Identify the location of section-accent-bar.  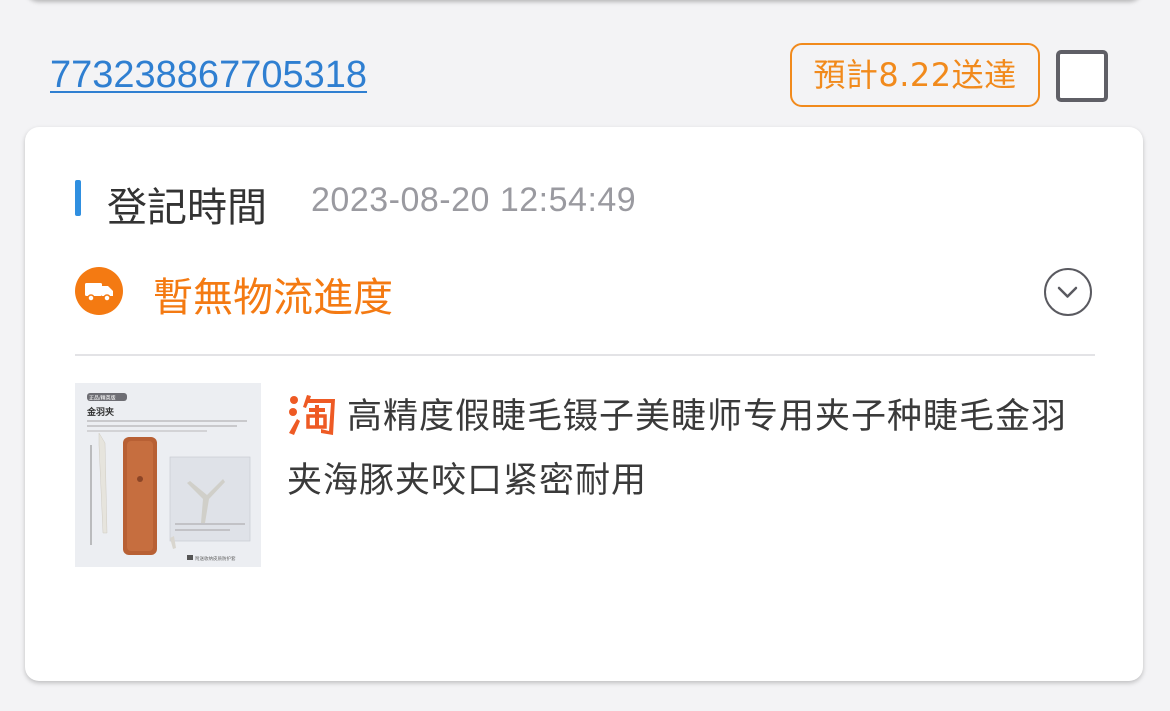
(78, 198).